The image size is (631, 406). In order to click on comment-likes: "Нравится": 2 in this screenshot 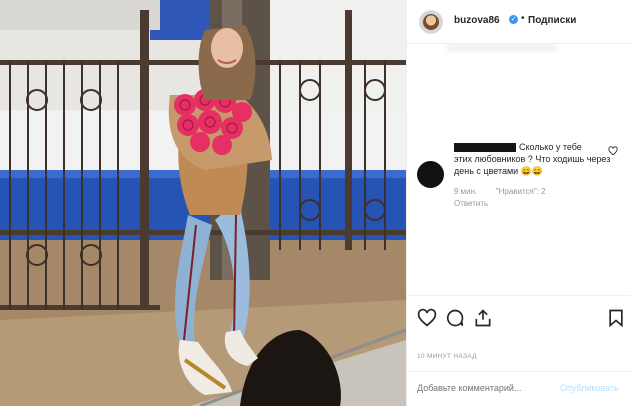, I will do `click(521, 191)`.